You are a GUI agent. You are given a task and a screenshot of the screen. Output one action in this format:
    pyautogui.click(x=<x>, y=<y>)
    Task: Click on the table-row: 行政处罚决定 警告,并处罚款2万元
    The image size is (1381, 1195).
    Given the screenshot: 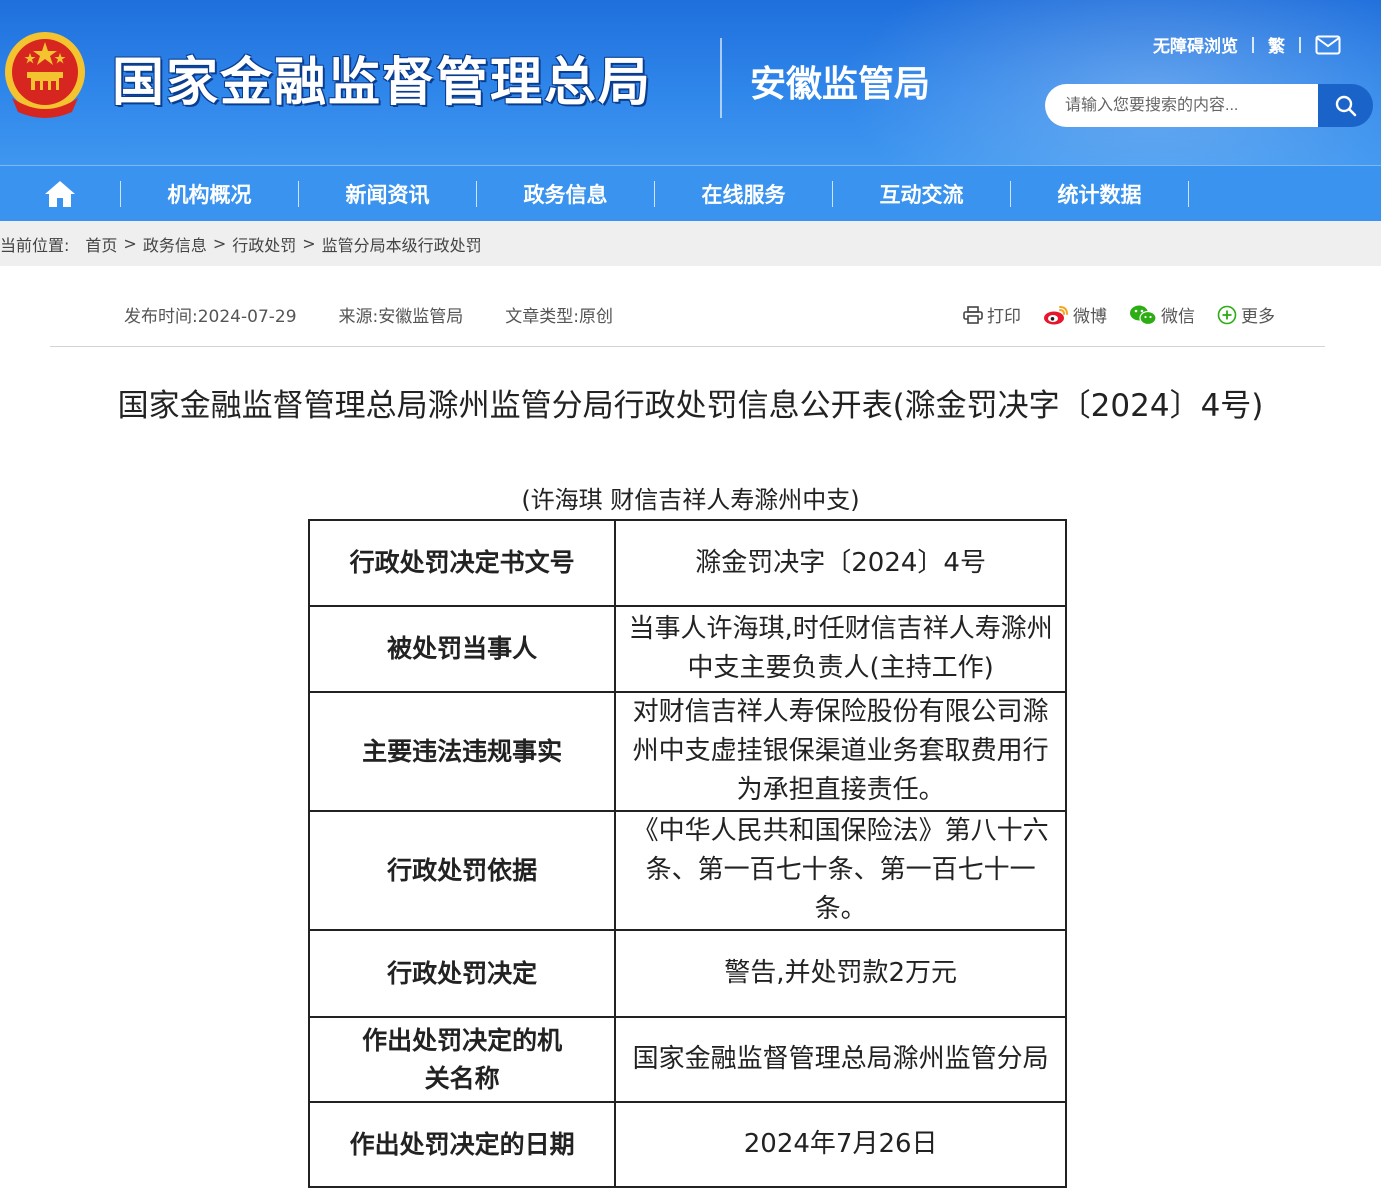 What is the action you would take?
    pyautogui.click(x=687, y=973)
    